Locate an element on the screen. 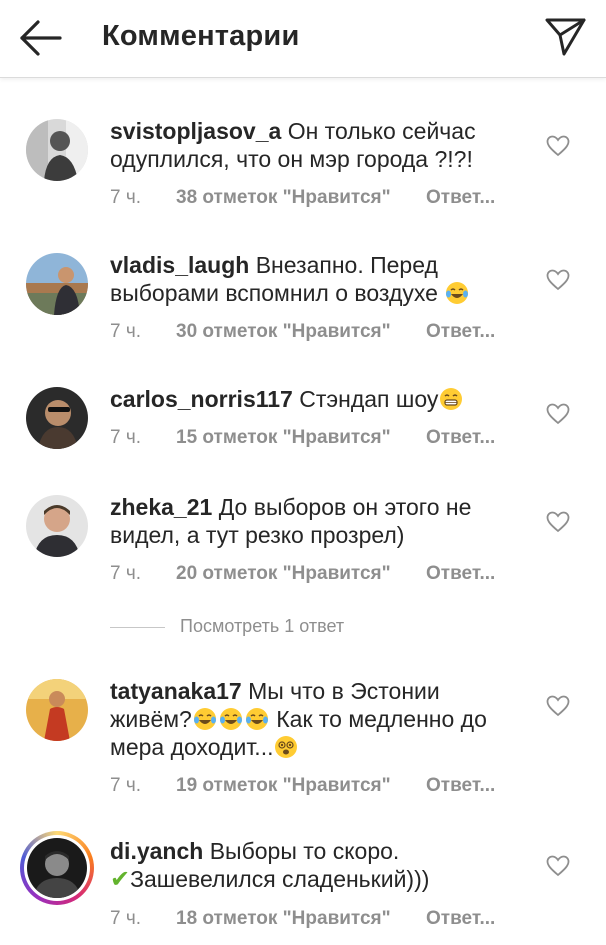  top-bar: Комментарии is located at coordinates (303, 39).